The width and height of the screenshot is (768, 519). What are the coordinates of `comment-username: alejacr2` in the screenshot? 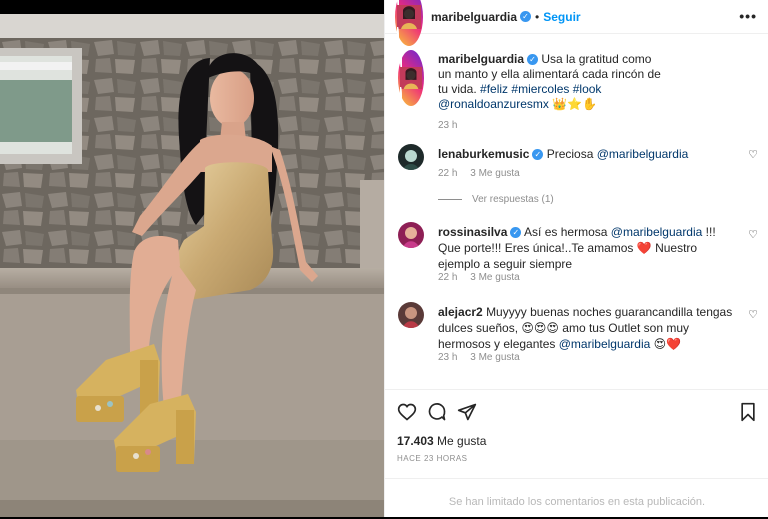 It's located at (460, 312).